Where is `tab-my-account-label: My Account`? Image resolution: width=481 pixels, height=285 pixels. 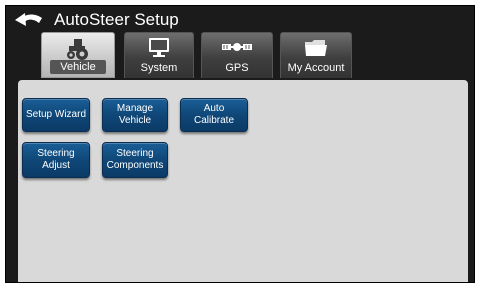 tab-my-account-label: My Account is located at coordinates (316, 68).